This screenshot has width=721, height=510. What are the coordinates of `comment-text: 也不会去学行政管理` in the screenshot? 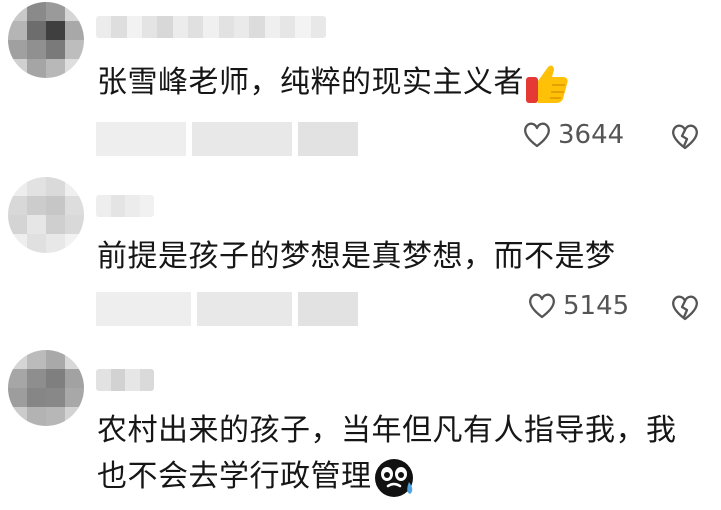 It's located at (257, 477).